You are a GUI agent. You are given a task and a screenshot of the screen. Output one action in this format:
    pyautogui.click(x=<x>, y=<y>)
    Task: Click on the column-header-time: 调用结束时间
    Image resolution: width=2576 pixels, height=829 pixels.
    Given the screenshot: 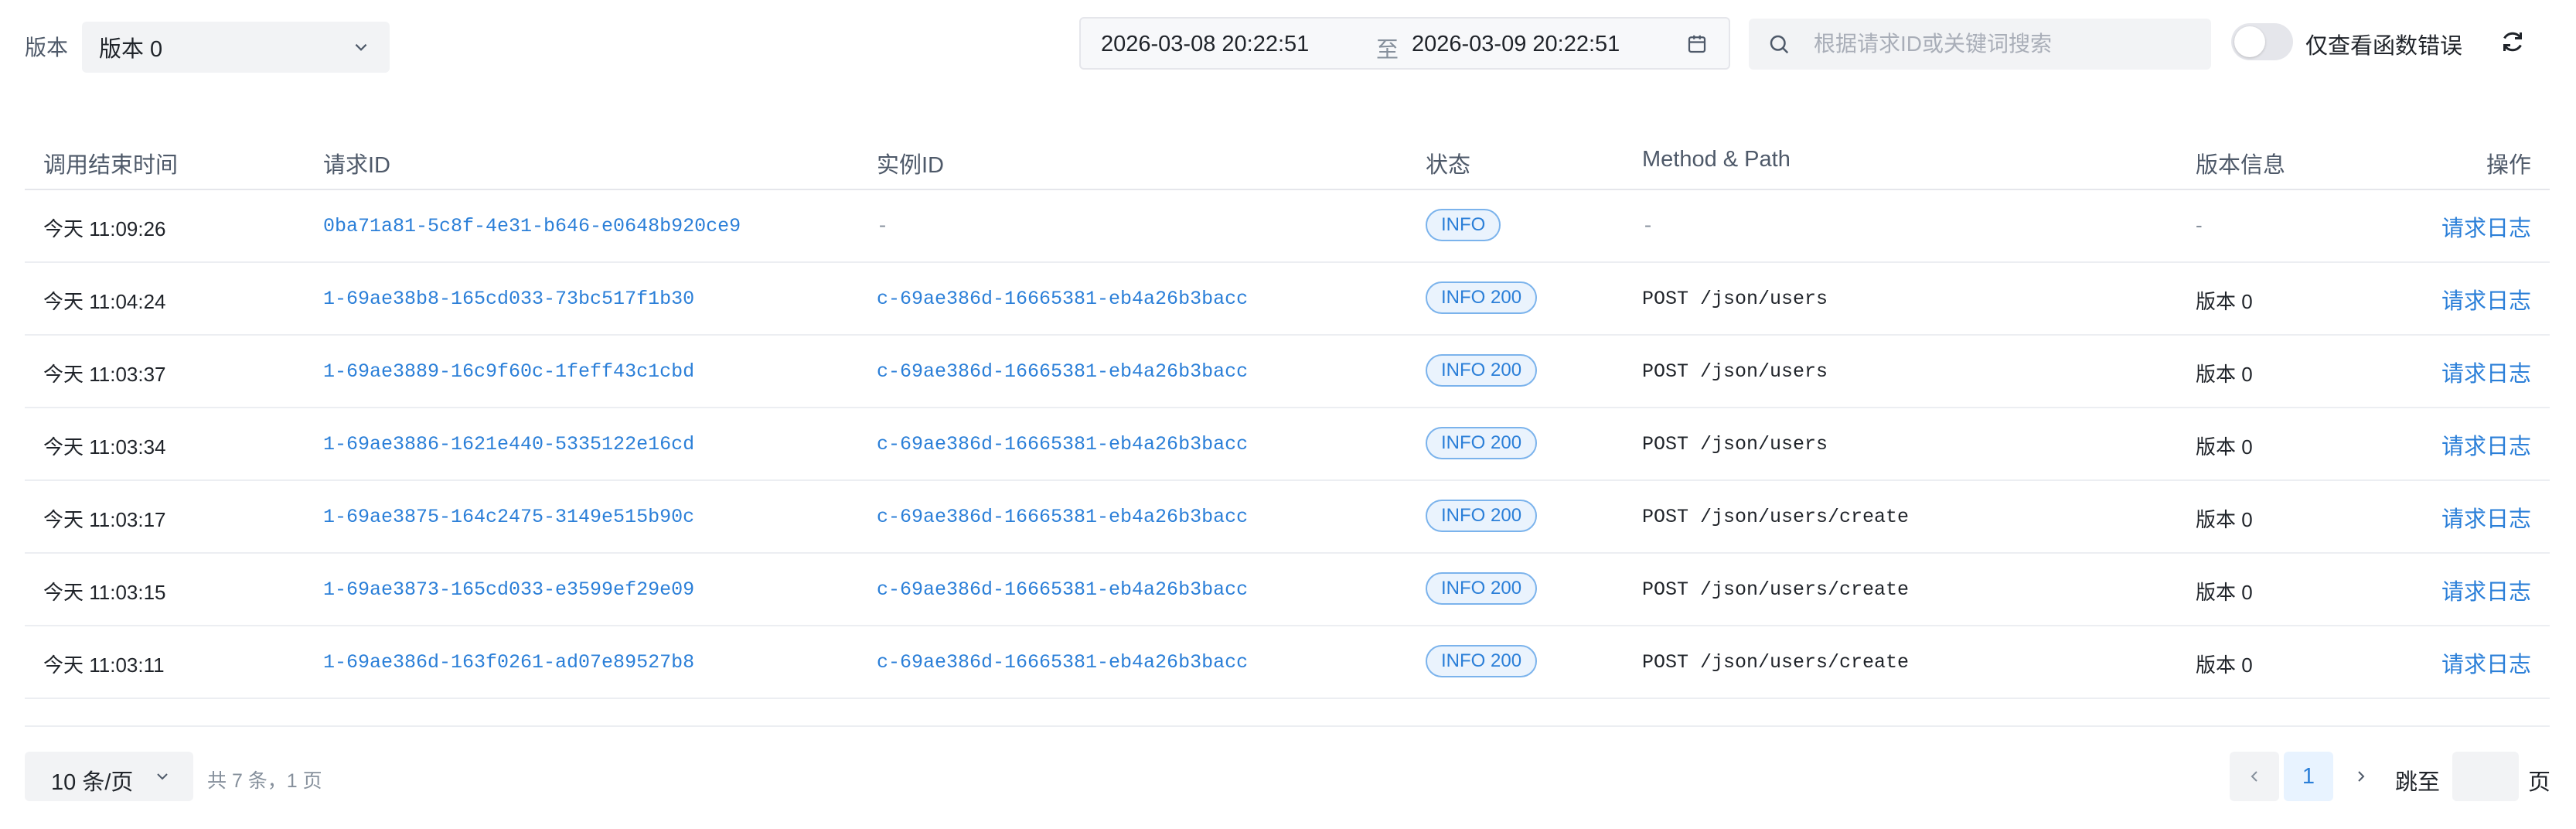 What is the action you would take?
    pyautogui.click(x=111, y=165)
    